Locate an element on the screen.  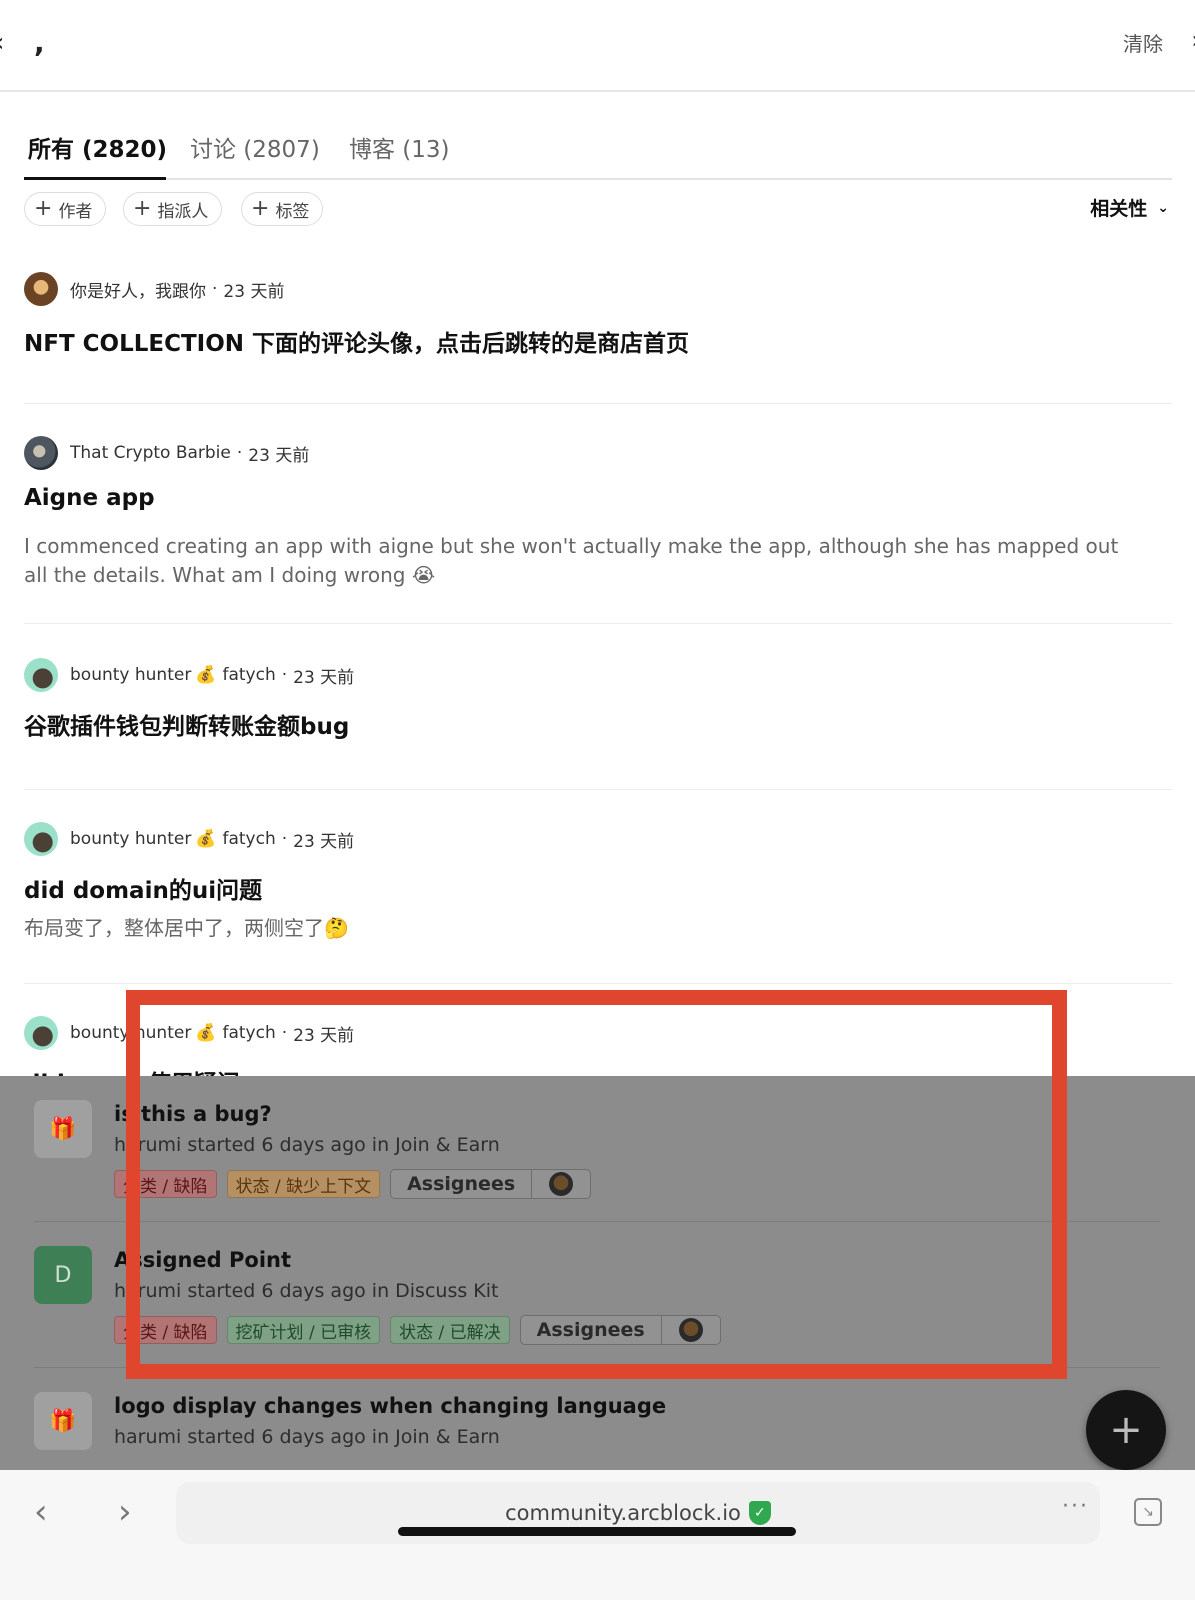
sort-dropdown: 相关性 ⌄ is located at coordinates (1129, 207).